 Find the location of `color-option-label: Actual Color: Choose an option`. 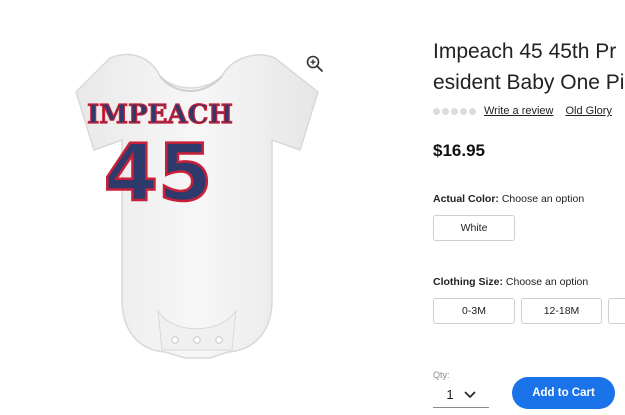

color-option-label: Actual Color: Choose an option is located at coordinates (508, 199).